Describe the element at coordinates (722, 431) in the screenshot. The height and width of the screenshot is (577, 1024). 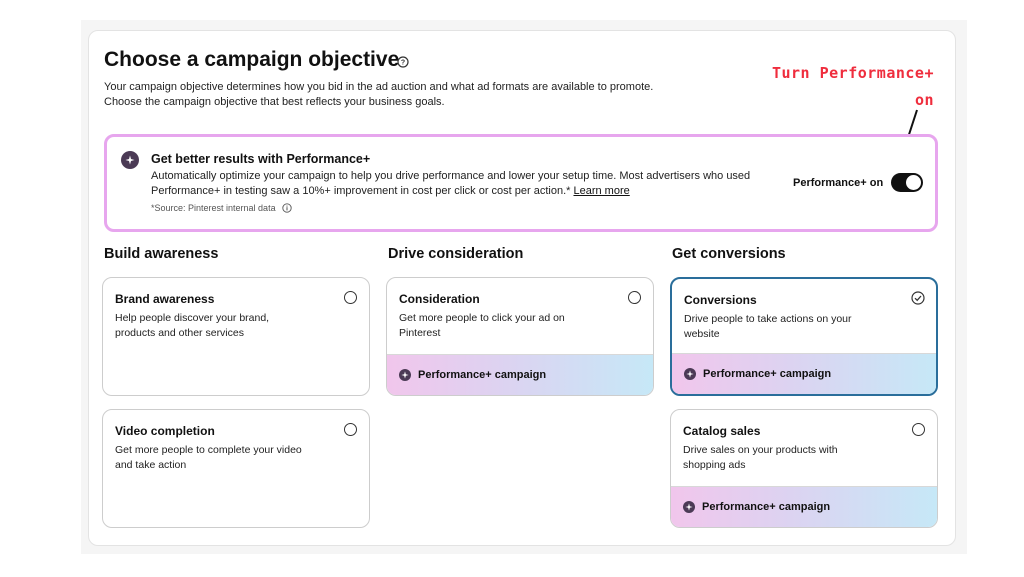
I see `card-title: Catalog sales` at that location.